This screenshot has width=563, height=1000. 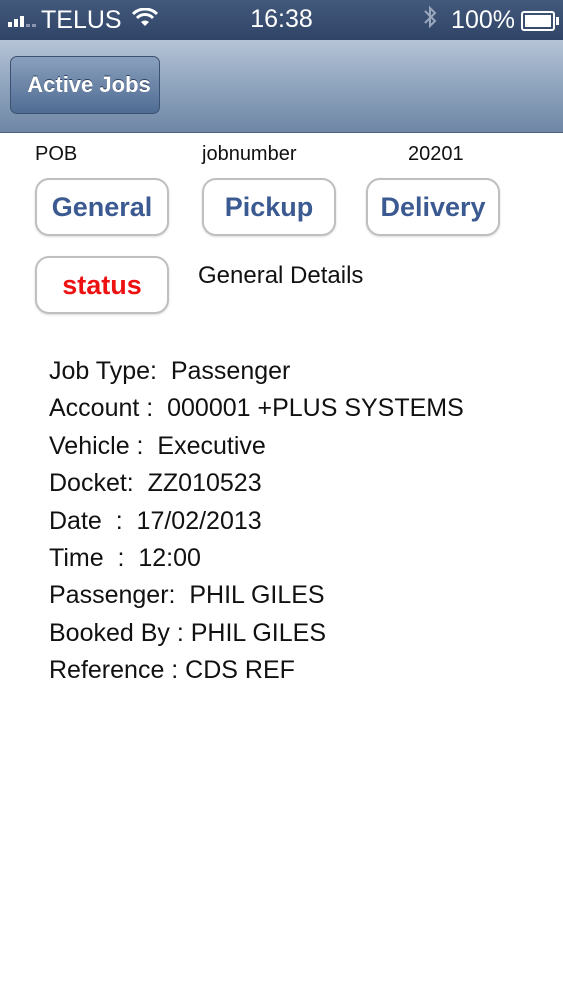 What do you see at coordinates (540, 20) in the screenshot?
I see `battery-icon` at bounding box center [540, 20].